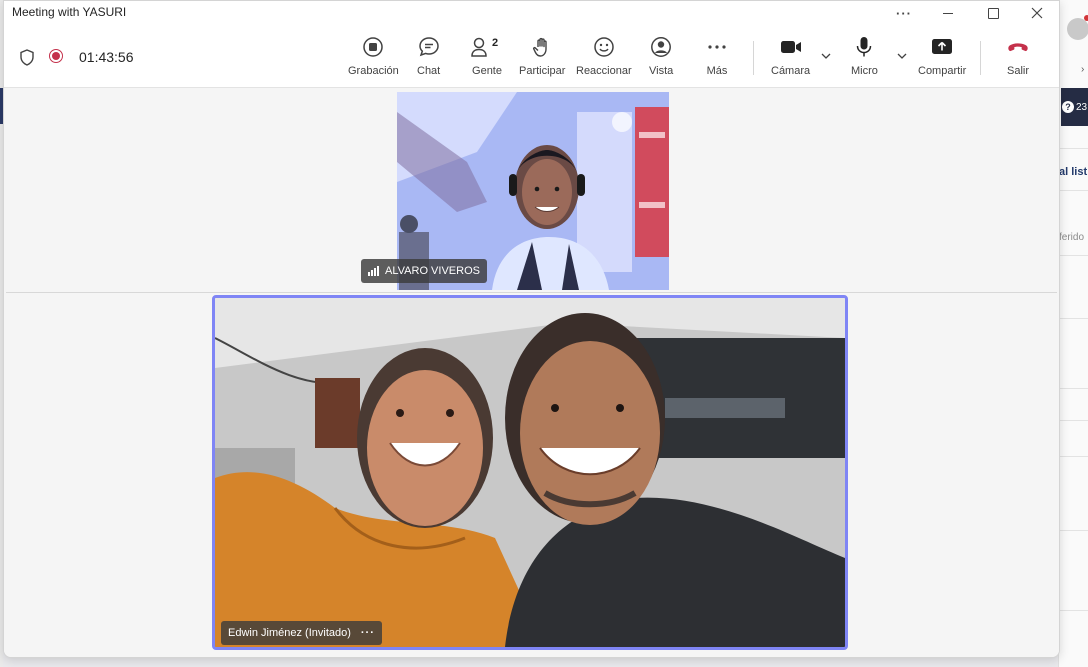  I want to click on window-more-button: ···, so click(904, 13).